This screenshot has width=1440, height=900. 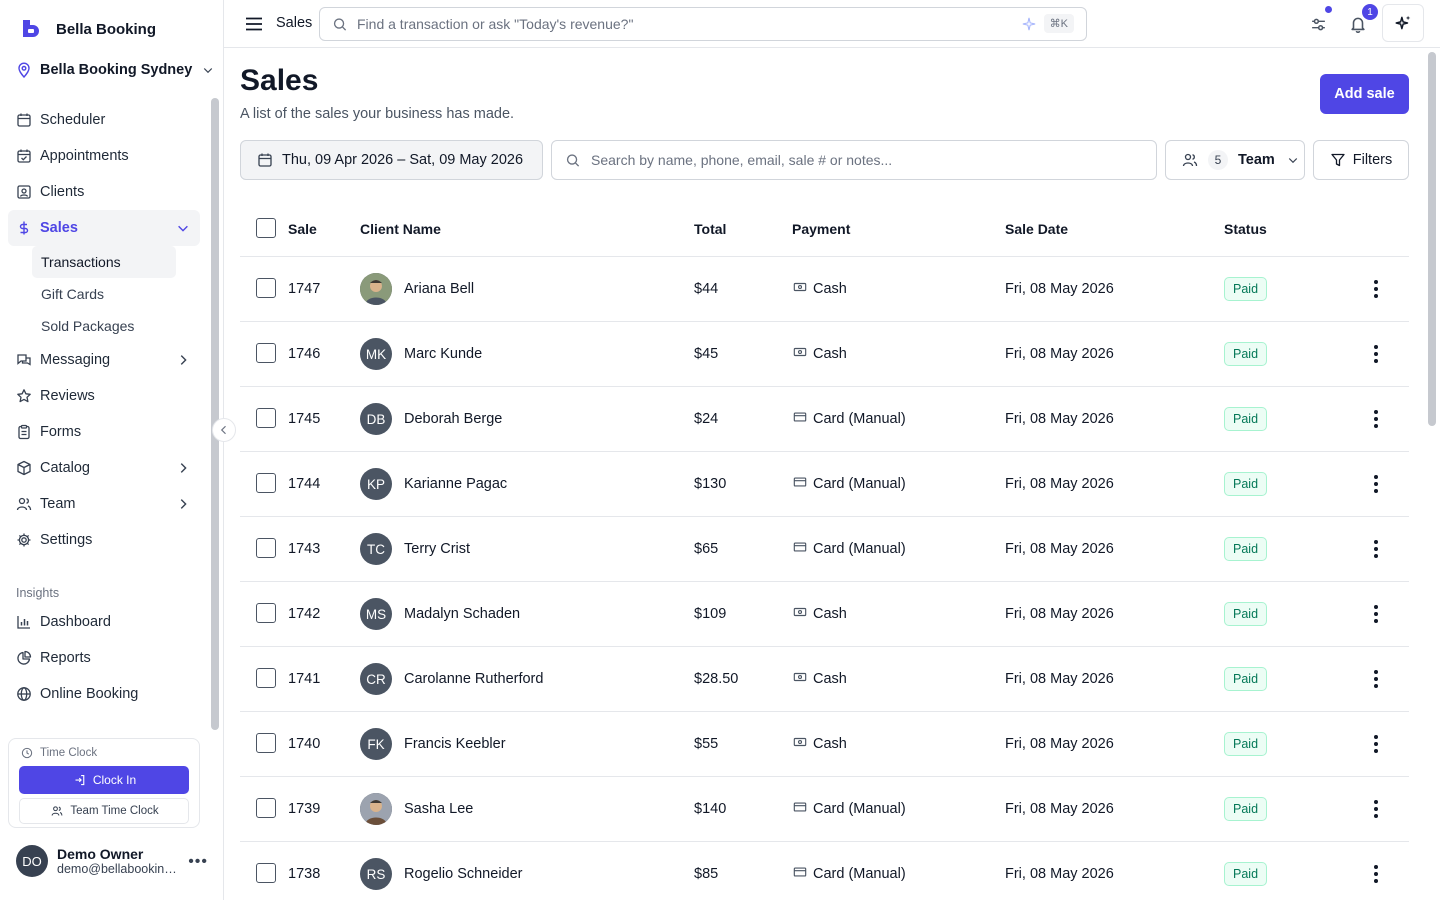 I want to click on location-selector: Bella Booking Sydney, so click(x=116, y=70).